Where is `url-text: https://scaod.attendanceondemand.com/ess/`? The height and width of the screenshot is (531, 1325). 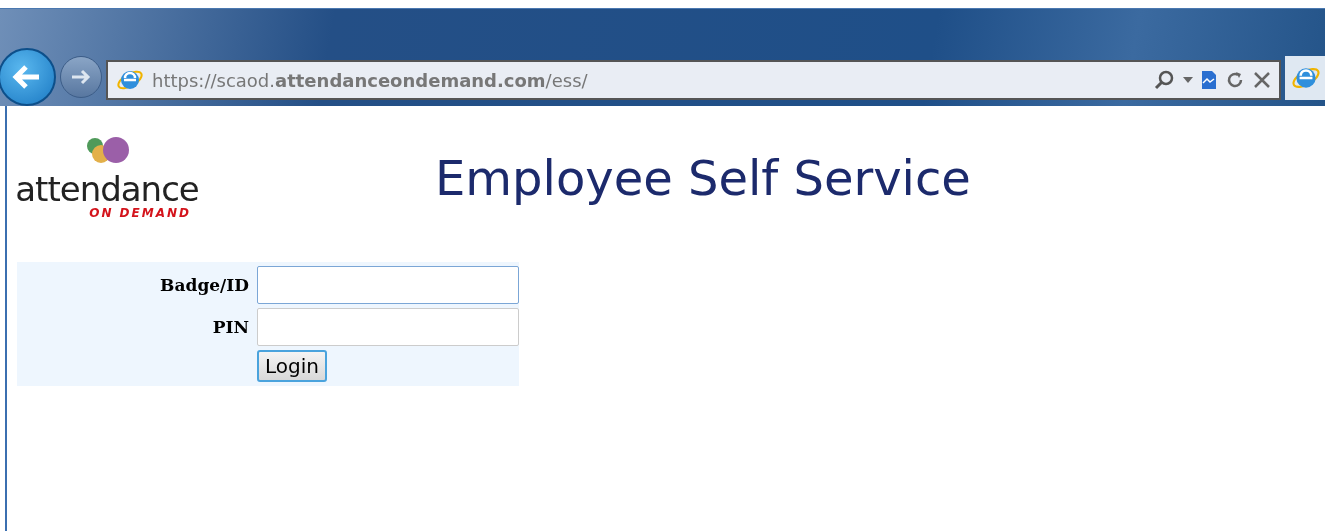
url-text: https://scaod.attendanceondemand.com/ess/ is located at coordinates (370, 80).